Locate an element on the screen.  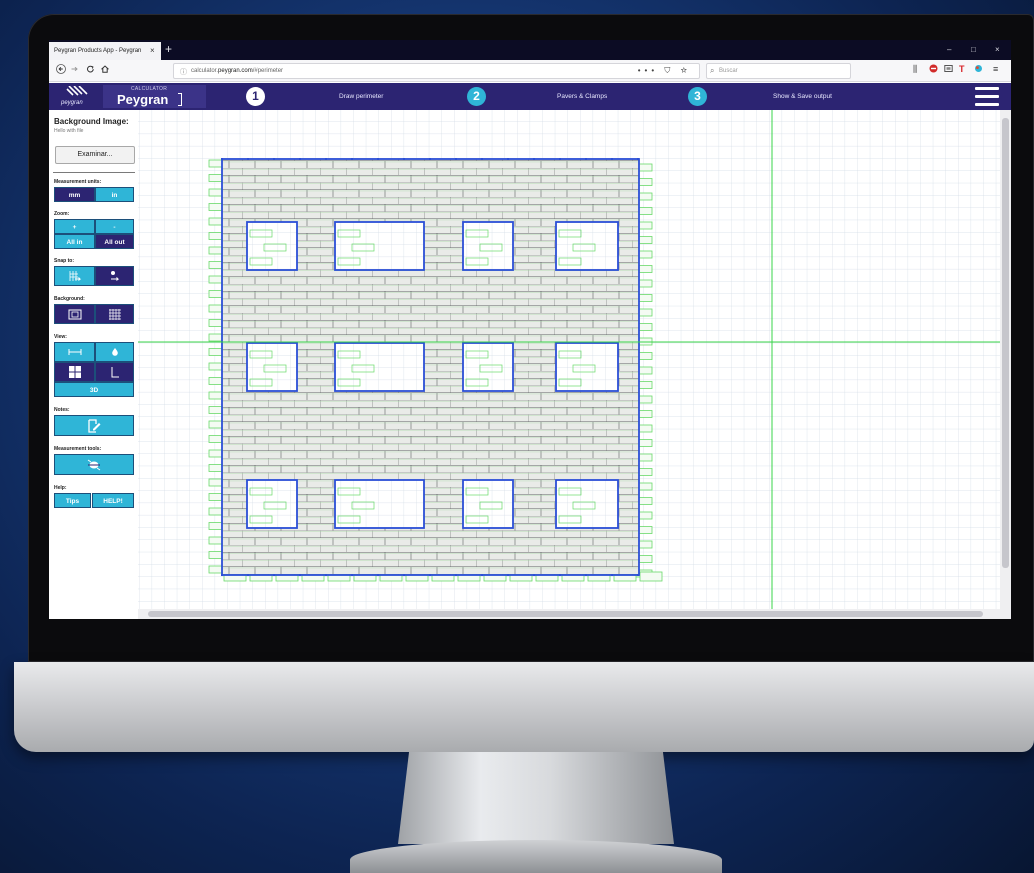
hamburger-menu-icon is located at coordinates (987, 96).